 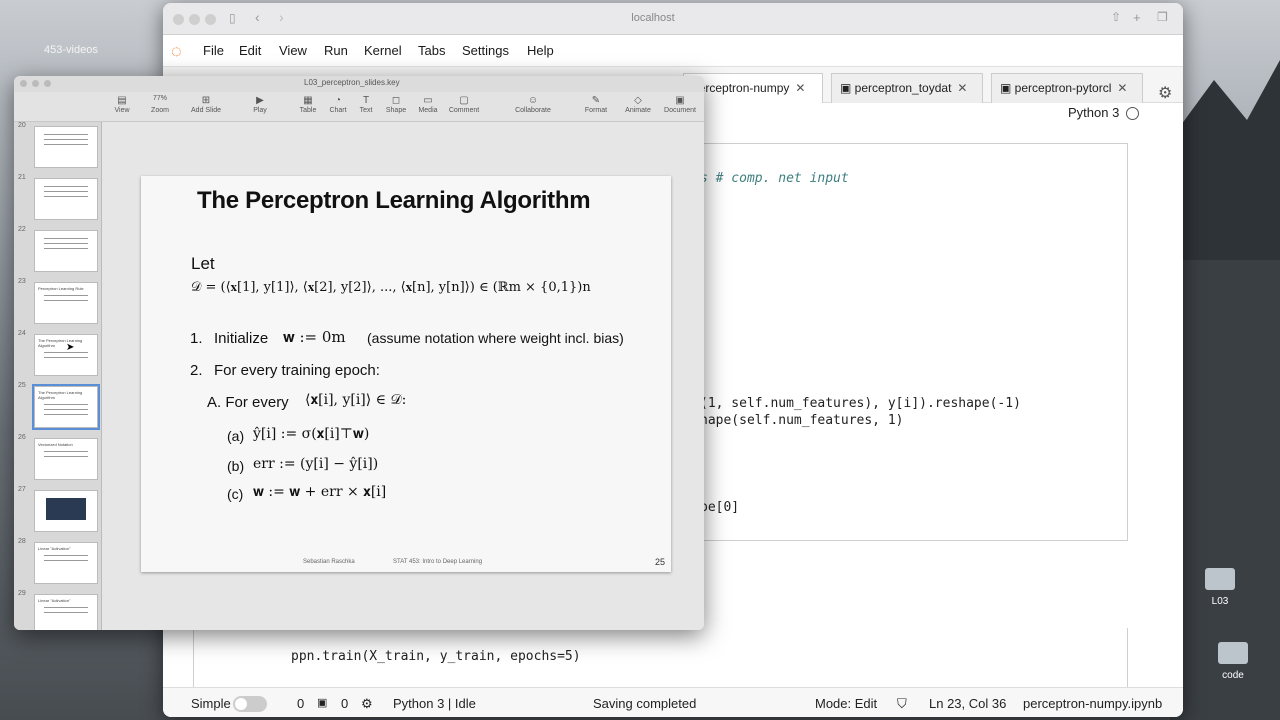 I want to click on step2-number: 2., so click(x=196, y=370).